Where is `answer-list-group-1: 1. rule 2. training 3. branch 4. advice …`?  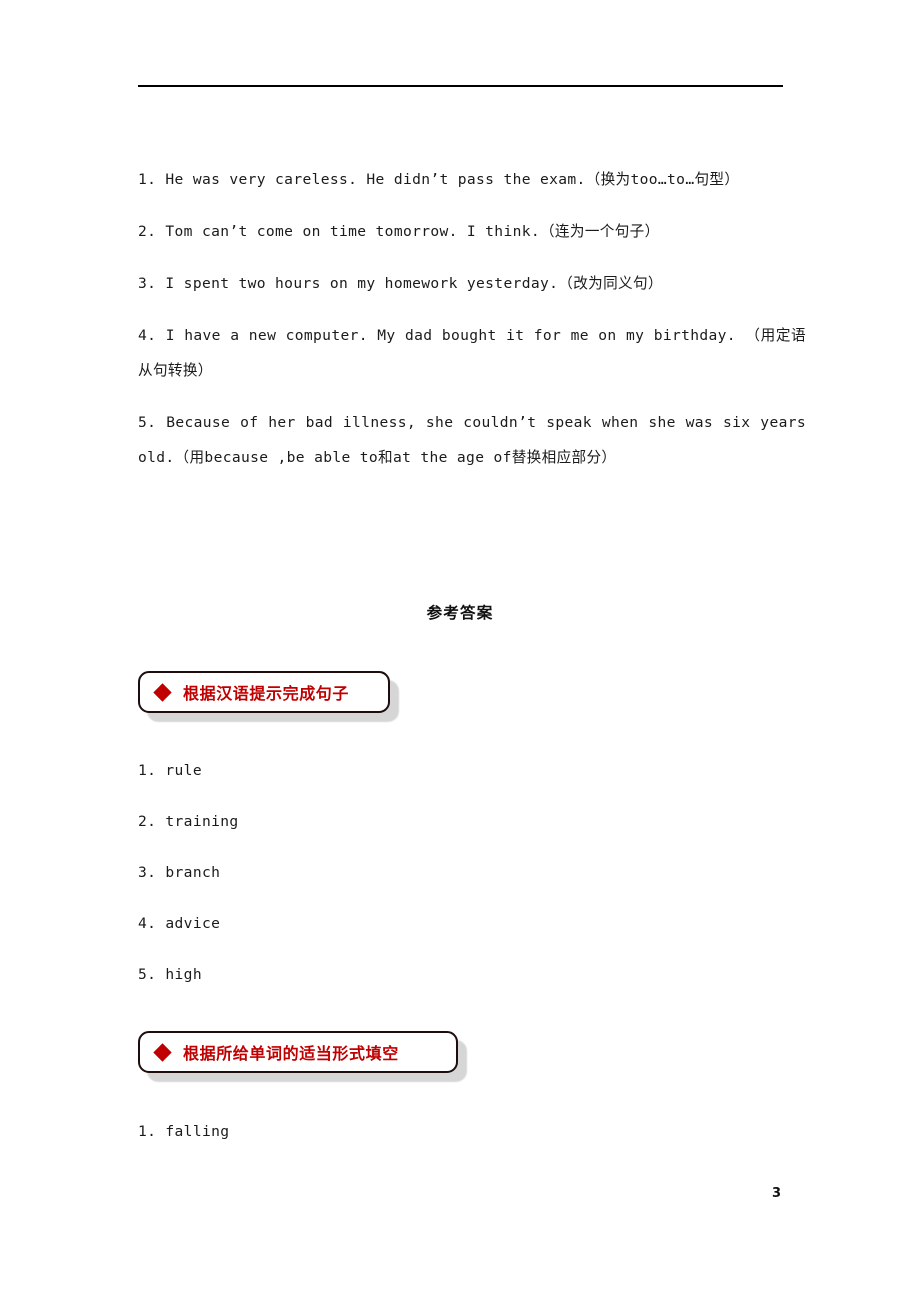 answer-list-group-1: 1. rule 2. training 3. branch 4. advice … is located at coordinates (388, 887).